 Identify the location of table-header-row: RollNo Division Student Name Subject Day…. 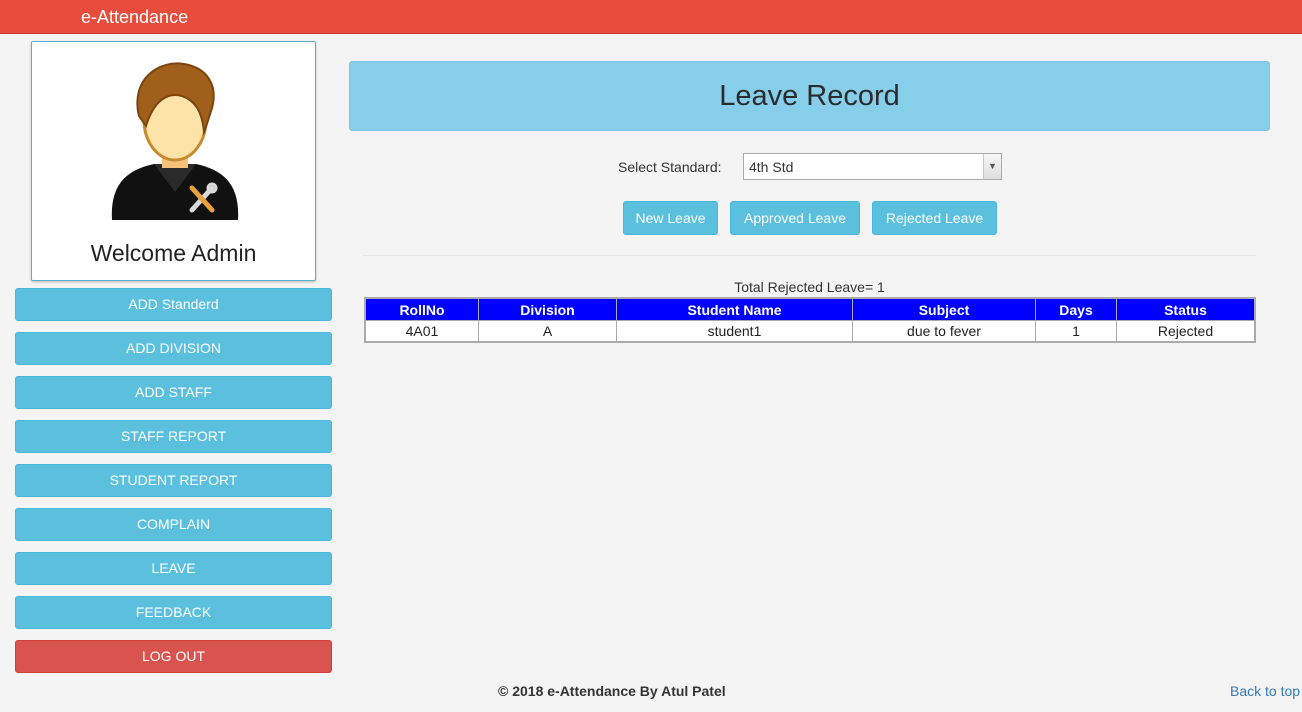
(810, 309).